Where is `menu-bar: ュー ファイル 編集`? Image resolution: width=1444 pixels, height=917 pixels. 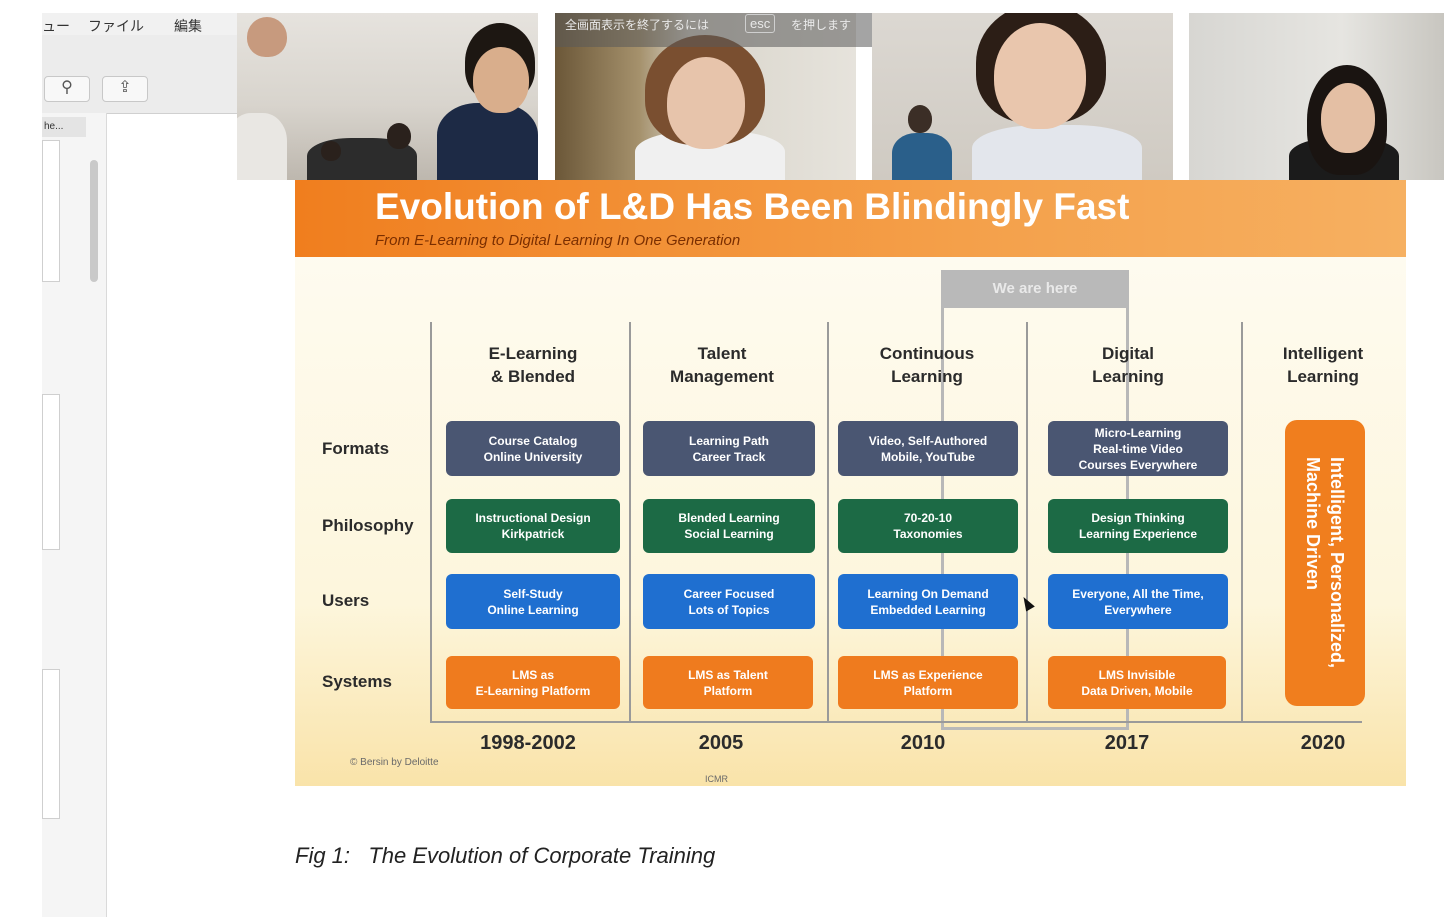 menu-bar: ュー ファイル 編集 is located at coordinates (139, 24).